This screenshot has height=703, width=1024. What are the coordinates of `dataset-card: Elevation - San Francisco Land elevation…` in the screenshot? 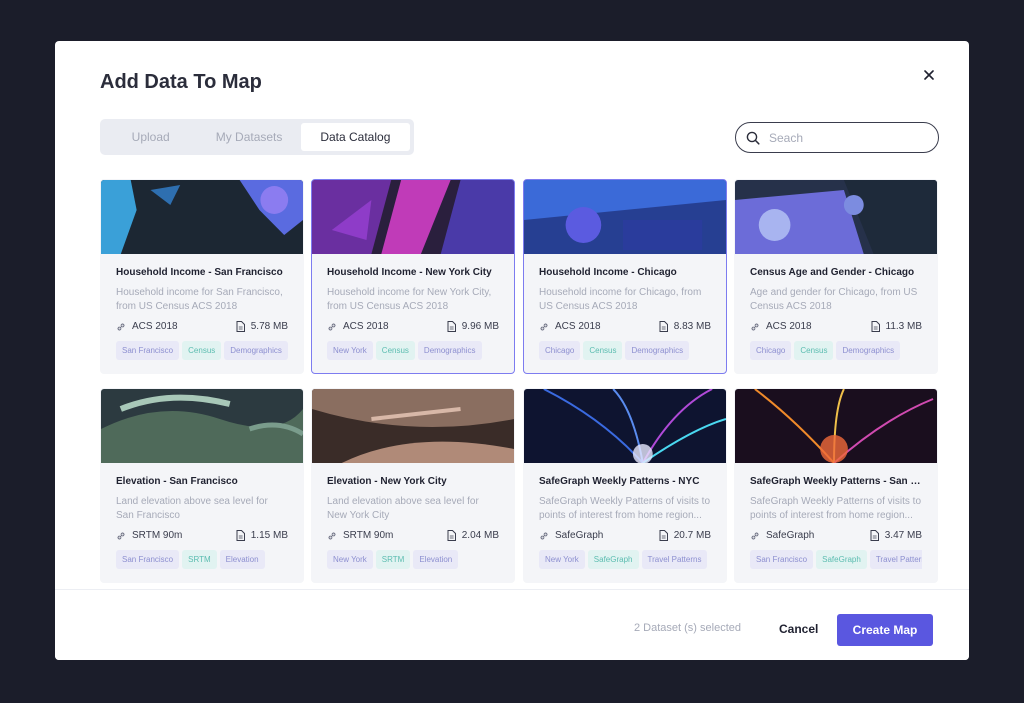 It's located at (202, 485).